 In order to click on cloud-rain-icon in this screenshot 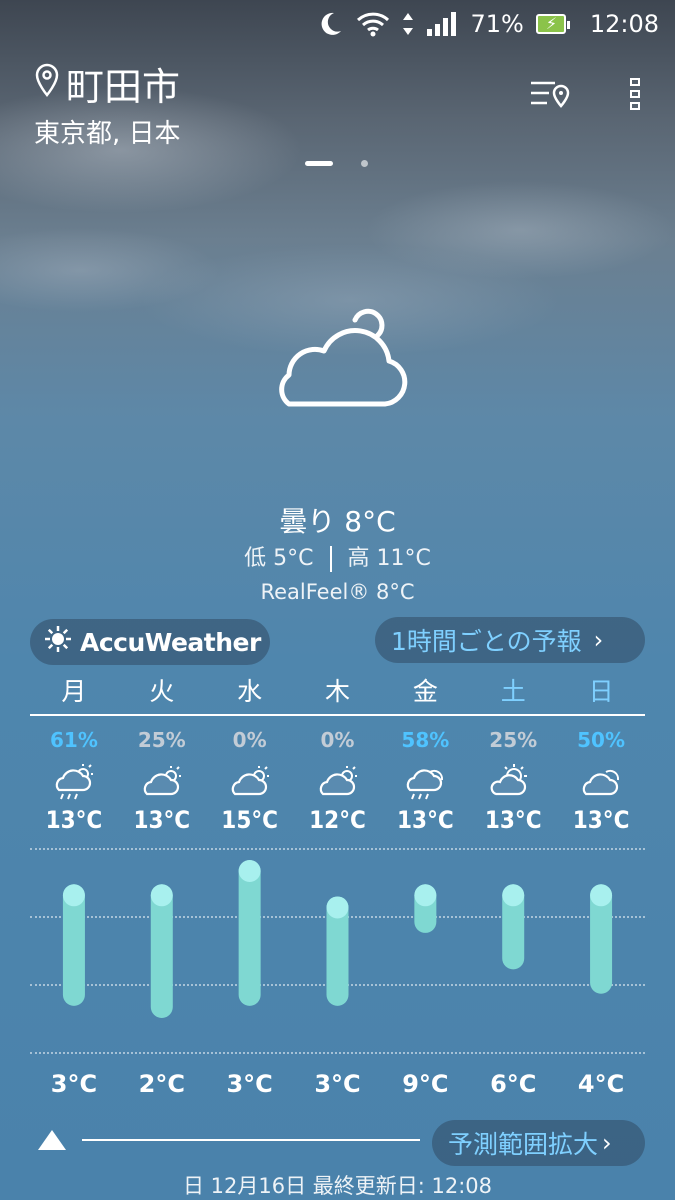, I will do `click(425, 782)`.